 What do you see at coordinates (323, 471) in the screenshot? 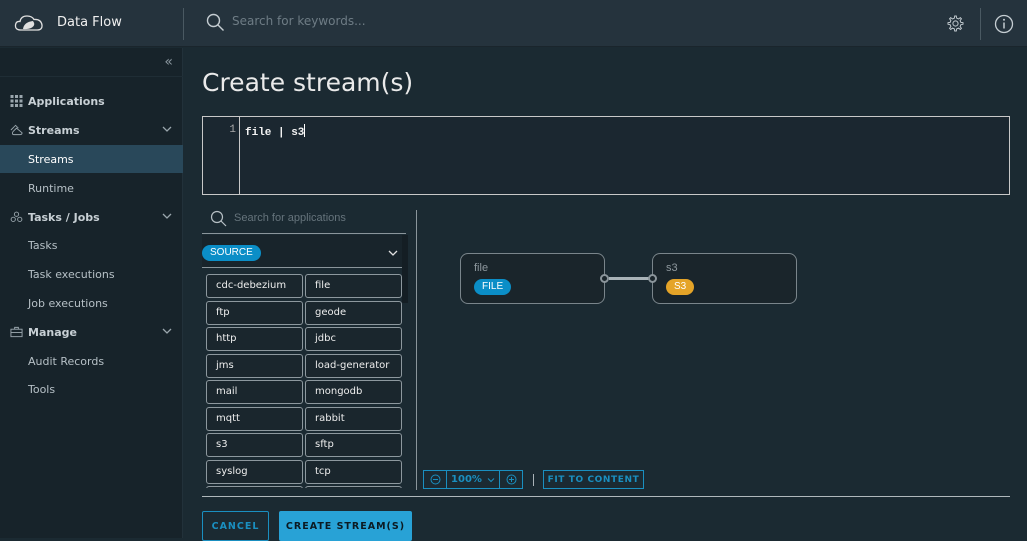
I see `app-label: tcp` at bounding box center [323, 471].